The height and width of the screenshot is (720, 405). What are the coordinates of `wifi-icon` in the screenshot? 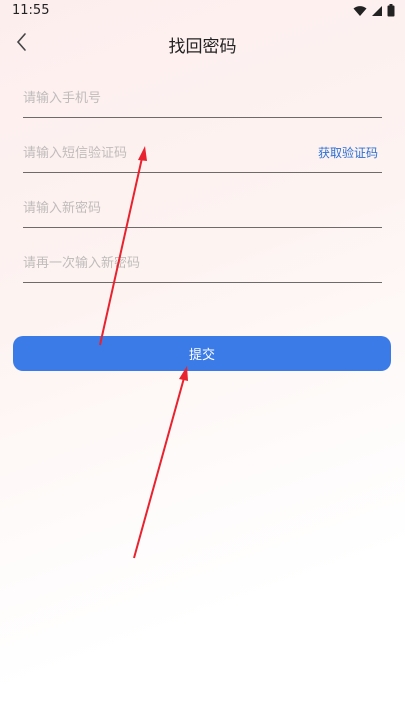 It's located at (360, 10).